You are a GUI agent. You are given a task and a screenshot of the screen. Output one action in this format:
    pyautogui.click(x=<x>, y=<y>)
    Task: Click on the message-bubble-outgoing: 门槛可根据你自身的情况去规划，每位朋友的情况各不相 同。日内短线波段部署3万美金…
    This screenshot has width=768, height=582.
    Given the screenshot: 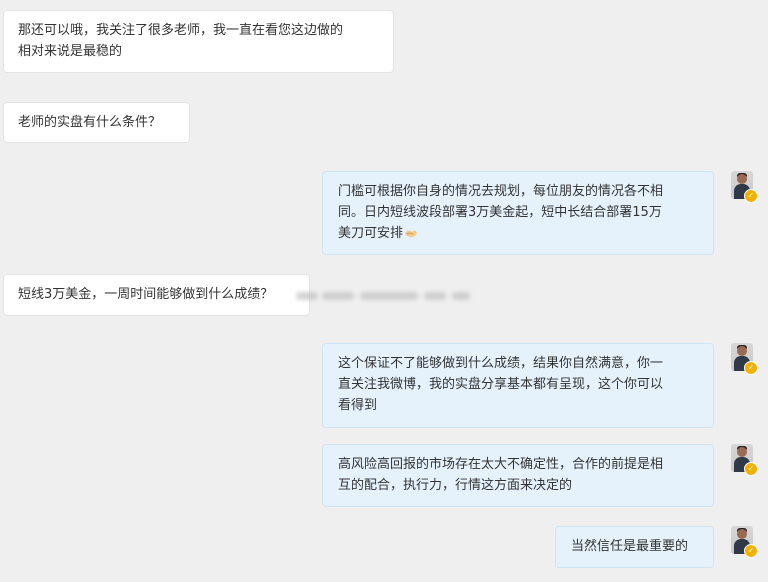 What is the action you would take?
    pyautogui.click(x=518, y=213)
    